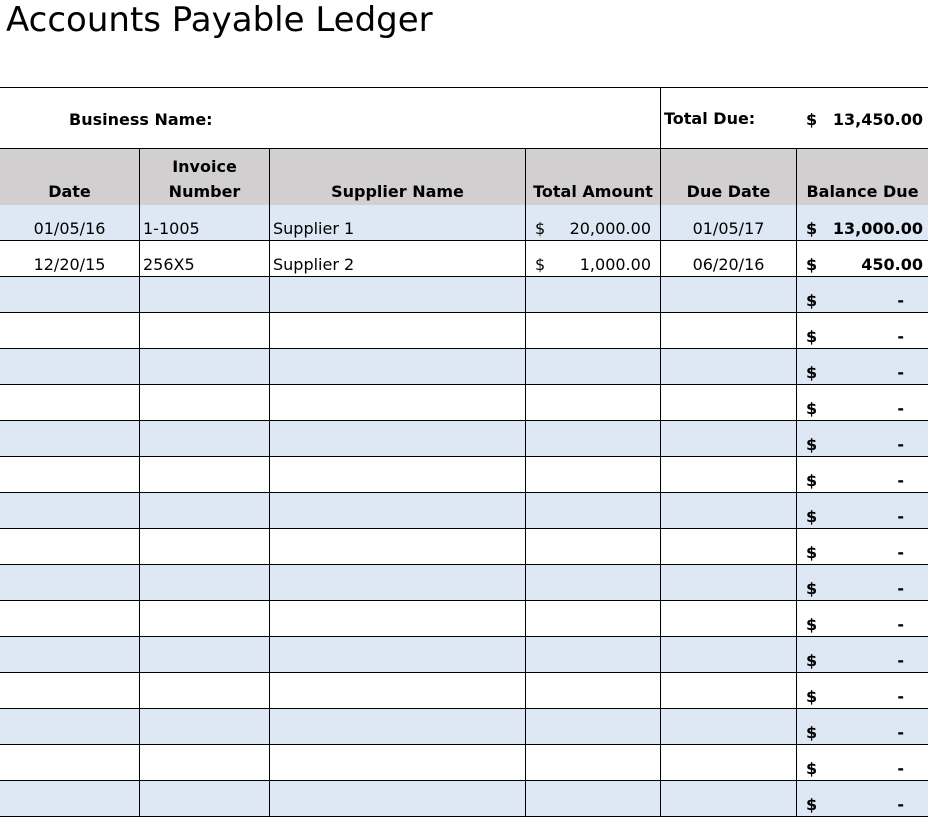  Describe the element at coordinates (729, 222) in the screenshot. I see `cell-due-date: 01/05/17` at that location.